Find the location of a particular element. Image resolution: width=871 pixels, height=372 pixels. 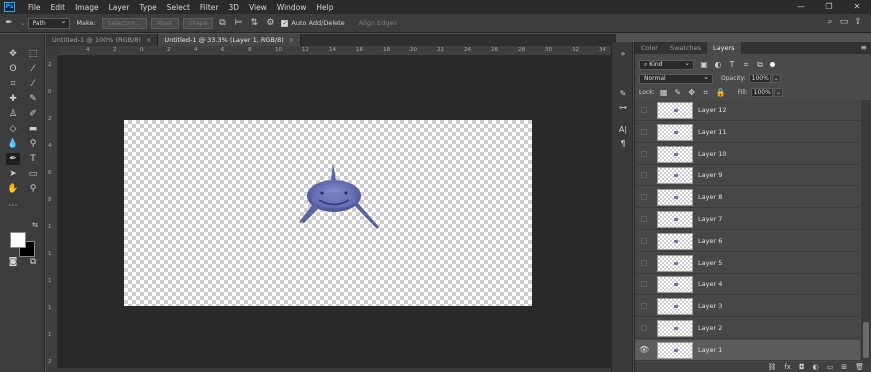

panel-menu-icon: ≡ is located at coordinates (863, 48).